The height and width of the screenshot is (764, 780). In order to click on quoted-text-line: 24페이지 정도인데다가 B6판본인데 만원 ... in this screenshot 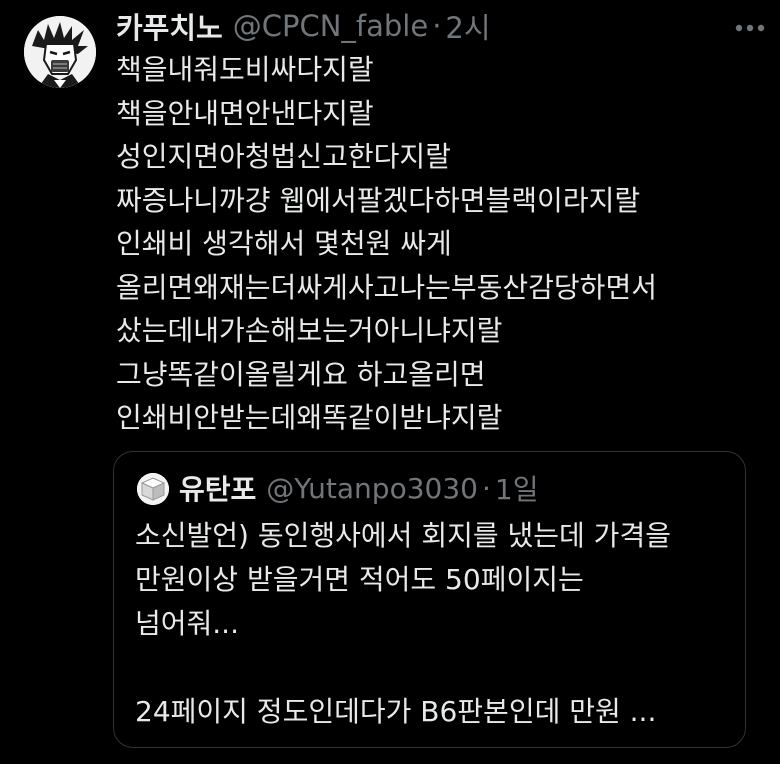, I will do `click(396, 711)`.